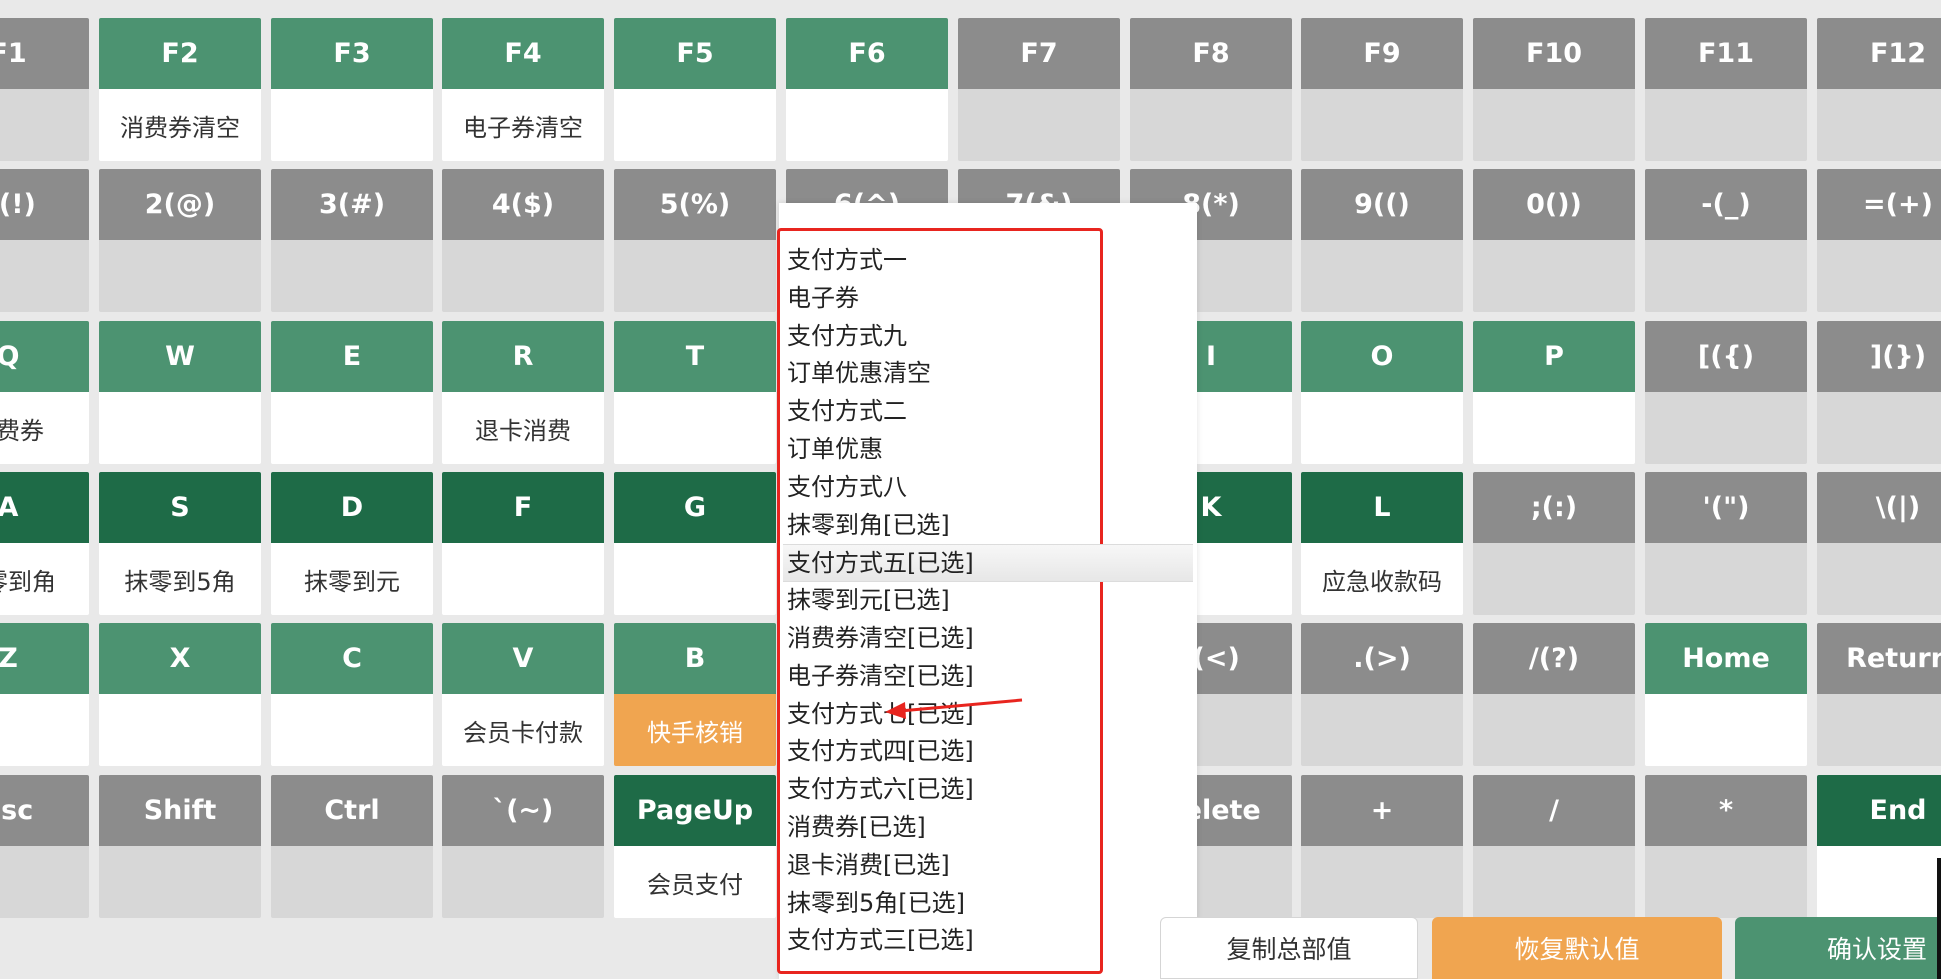 The image size is (1941, 979). What do you see at coordinates (695, 846) in the screenshot?
I see `key-5-4: PageUp 会员支付` at bounding box center [695, 846].